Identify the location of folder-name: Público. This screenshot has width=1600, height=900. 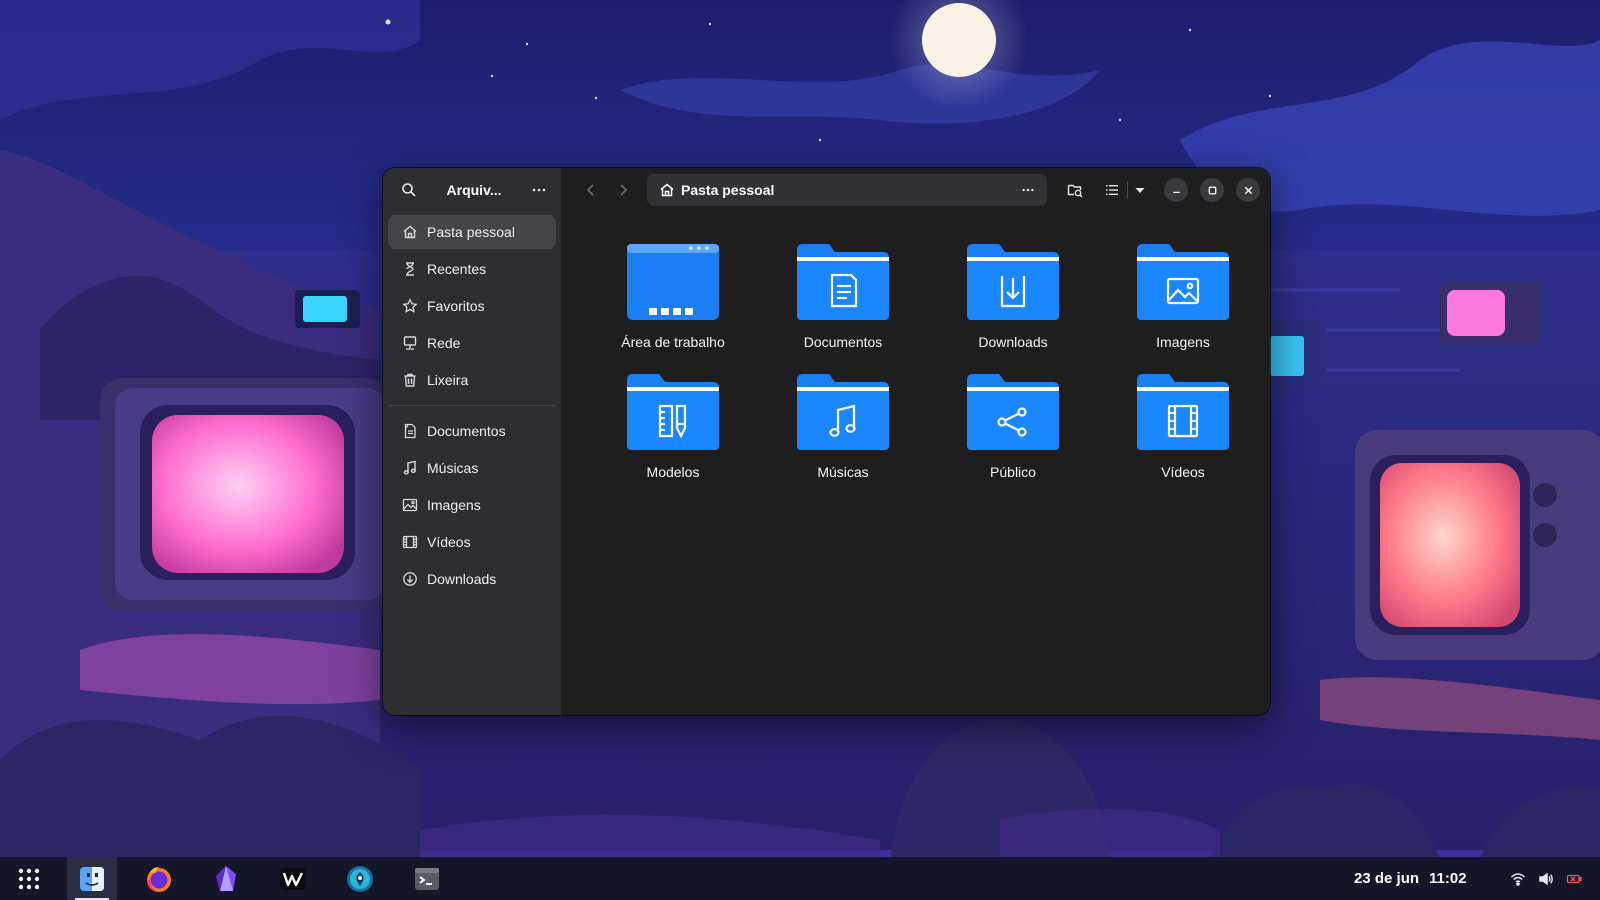
(1013, 472).